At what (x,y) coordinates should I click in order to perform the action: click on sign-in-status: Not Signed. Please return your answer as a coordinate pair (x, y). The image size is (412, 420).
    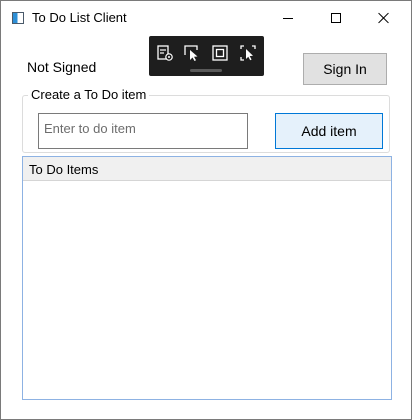
    Looking at the image, I should click on (62, 67).